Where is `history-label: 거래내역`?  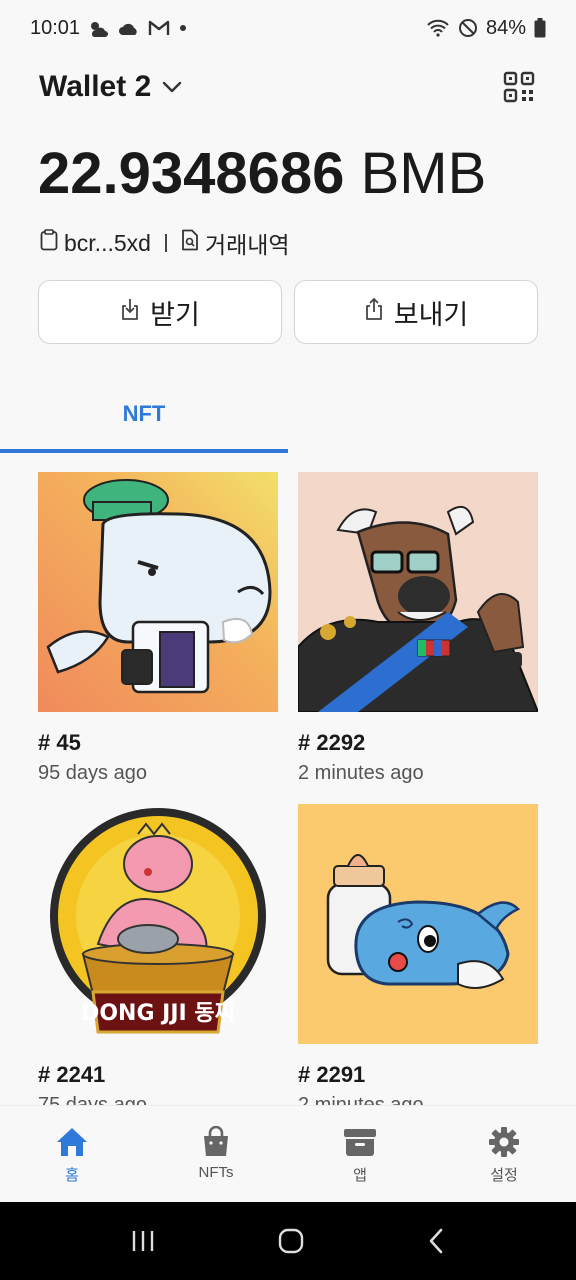
history-label: 거래내역 is located at coordinates (247, 245).